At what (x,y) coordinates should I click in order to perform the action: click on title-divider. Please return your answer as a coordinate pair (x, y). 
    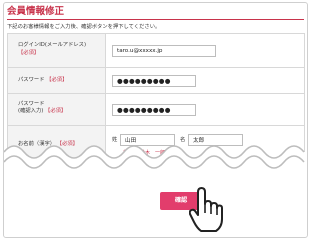
    Looking at the image, I should click on (155, 19).